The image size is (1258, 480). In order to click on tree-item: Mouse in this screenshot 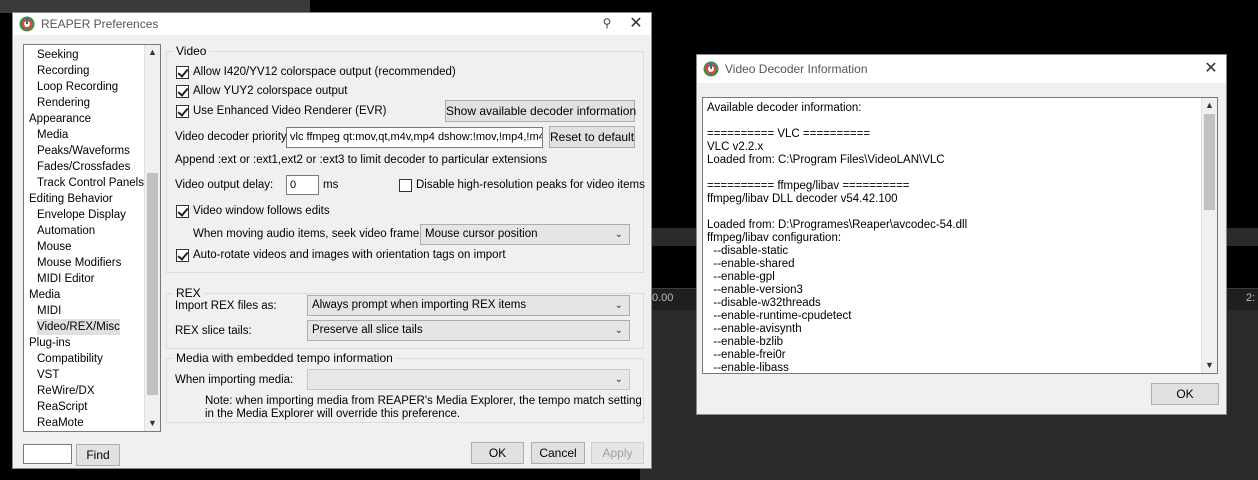, I will do `click(54, 247)`.